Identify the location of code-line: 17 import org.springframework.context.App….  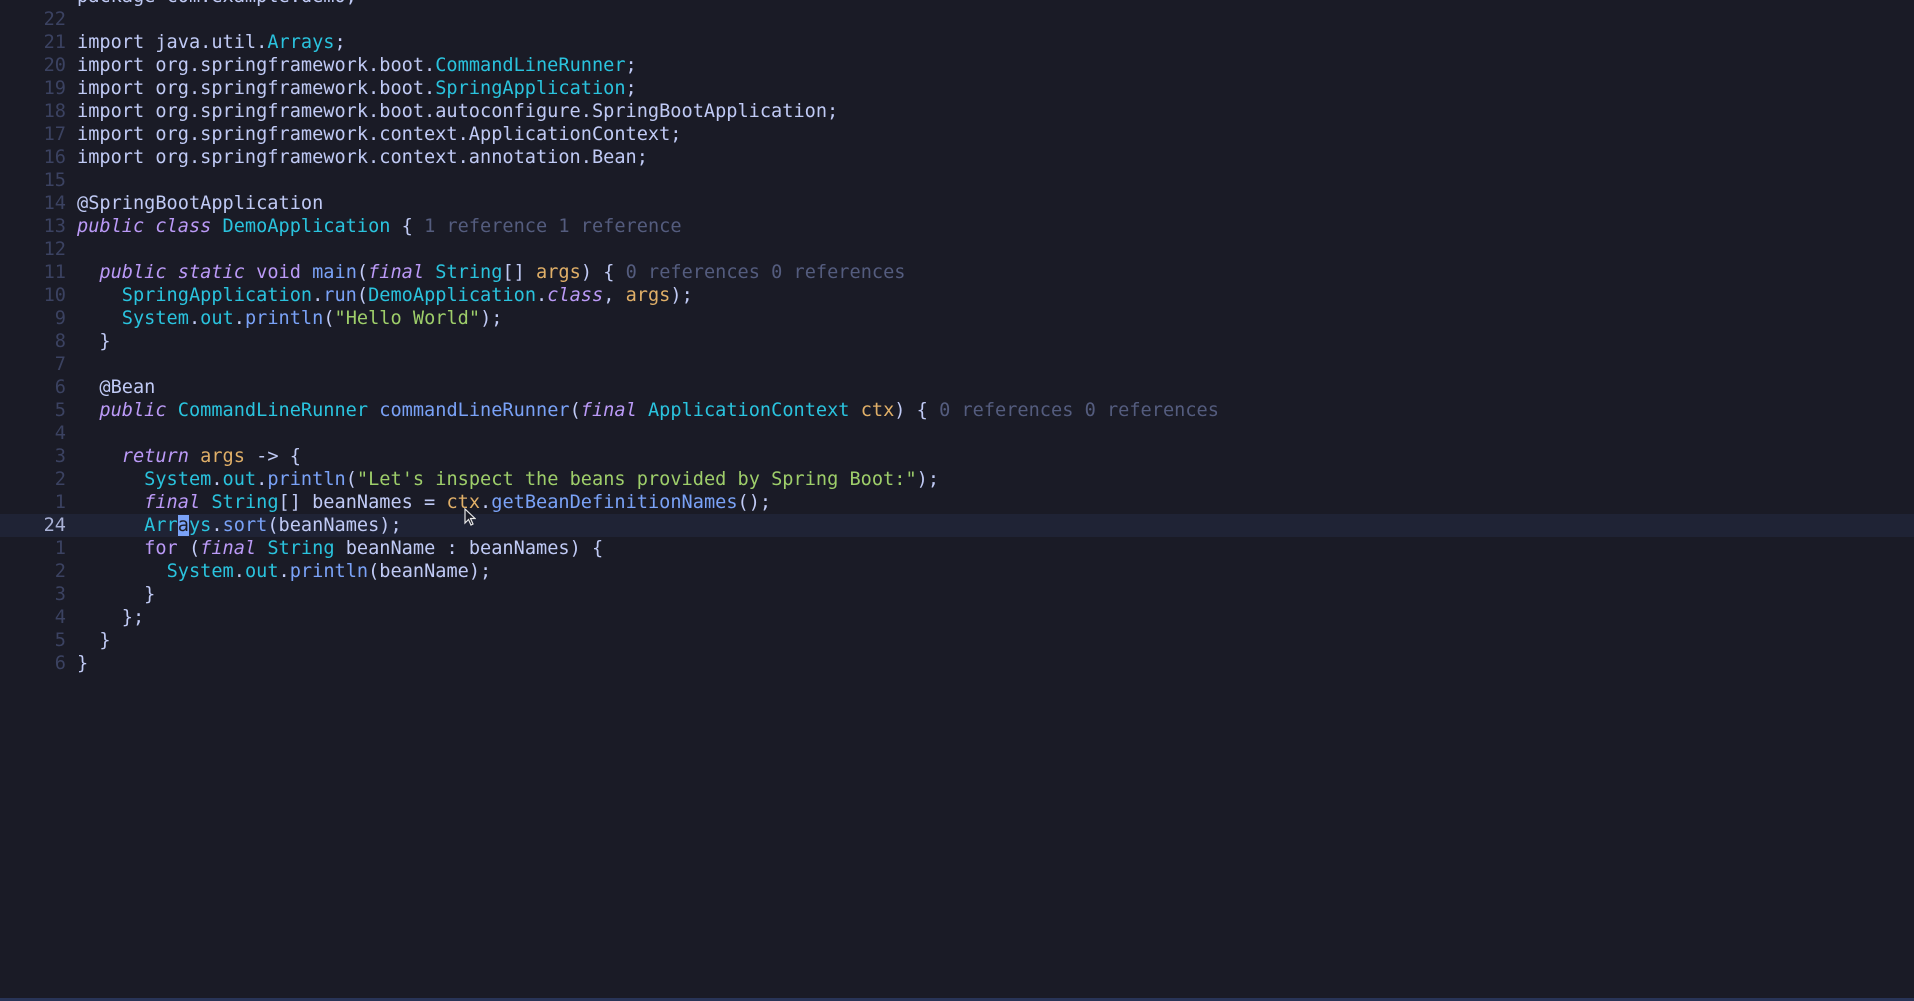
(957, 134).